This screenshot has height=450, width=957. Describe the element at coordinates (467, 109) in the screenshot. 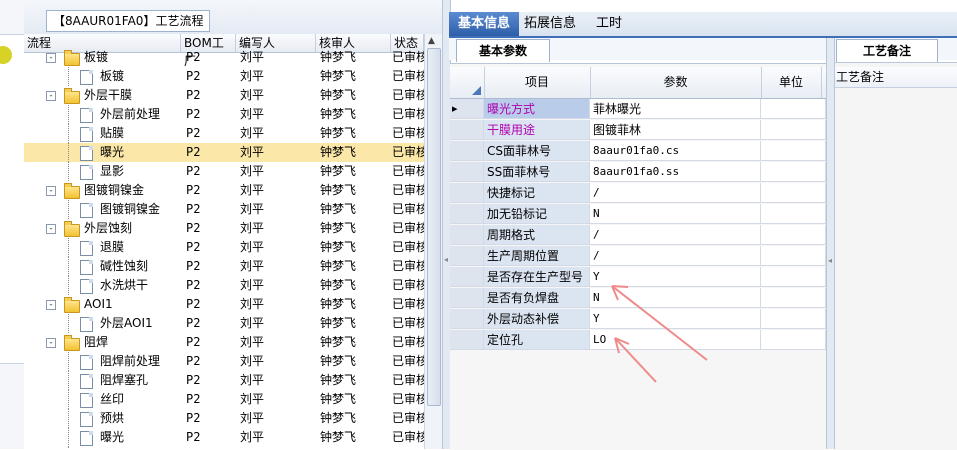

I see `row-indicator: ▸` at that location.